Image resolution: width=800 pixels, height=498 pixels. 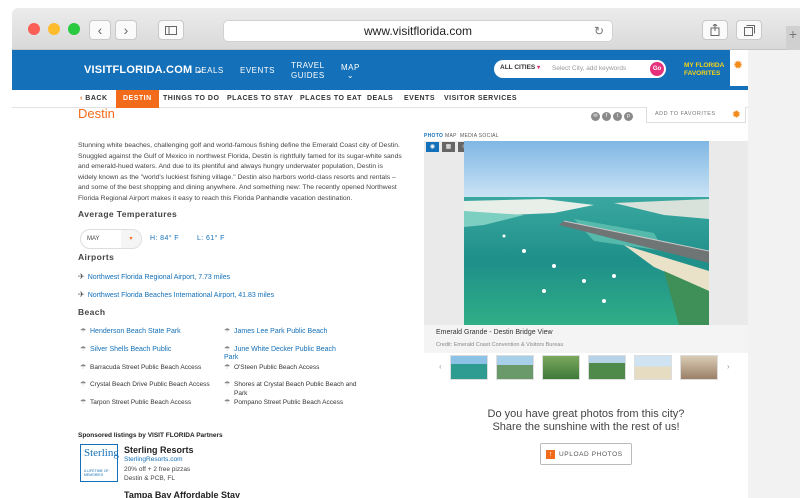 I want to click on favorites-flag: ✹, so click(x=739, y=68).